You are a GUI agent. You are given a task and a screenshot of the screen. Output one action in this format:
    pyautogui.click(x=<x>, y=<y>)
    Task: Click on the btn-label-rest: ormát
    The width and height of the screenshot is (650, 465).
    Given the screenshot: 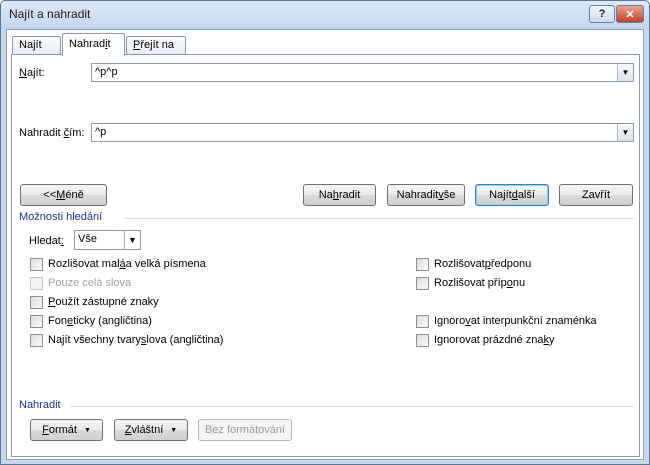 What is the action you would take?
    pyautogui.click(x=62, y=430)
    